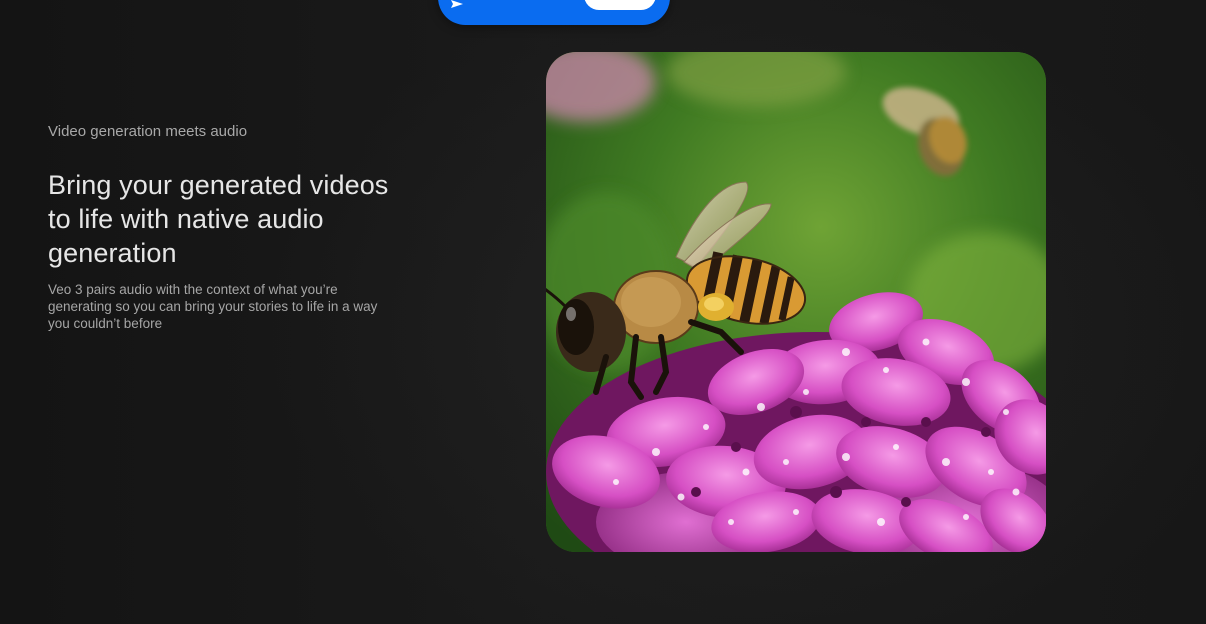 This screenshot has width=1206, height=624. I want to click on top-action-button, so click(620, 5).